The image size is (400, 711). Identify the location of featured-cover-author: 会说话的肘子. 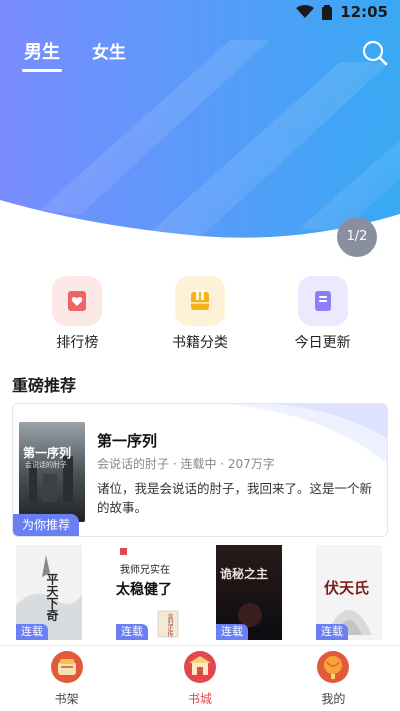
(46, 465).